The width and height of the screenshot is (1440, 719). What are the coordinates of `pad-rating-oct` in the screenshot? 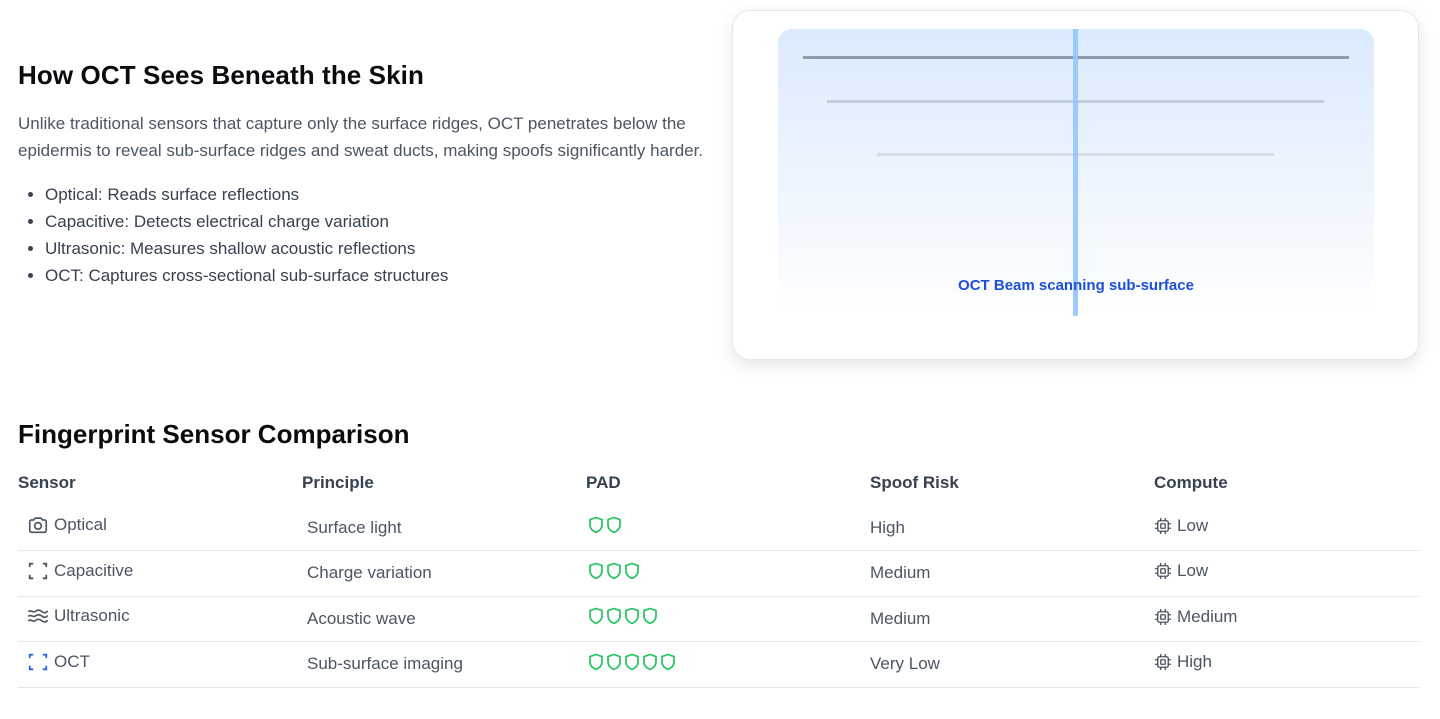 It's located at (632, 662).